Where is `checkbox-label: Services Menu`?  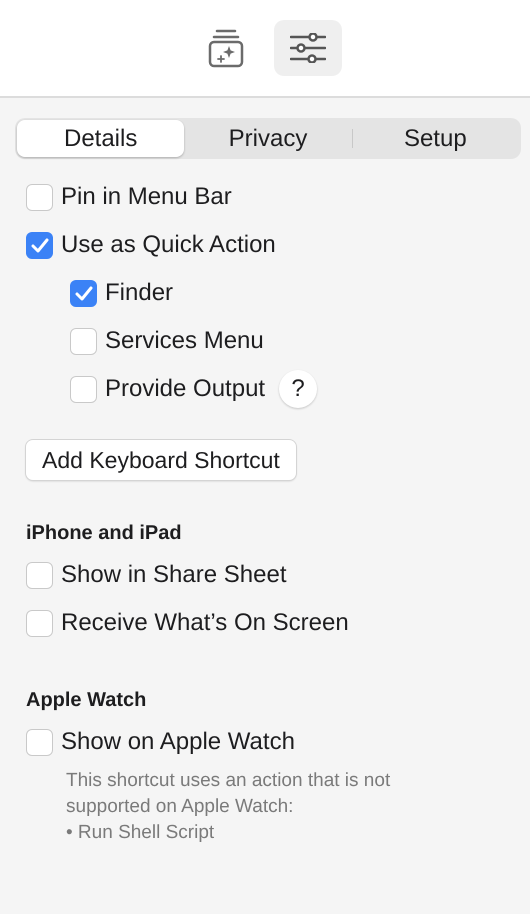
checkbox-label: Services Menu is located at coordinates (184, 341).